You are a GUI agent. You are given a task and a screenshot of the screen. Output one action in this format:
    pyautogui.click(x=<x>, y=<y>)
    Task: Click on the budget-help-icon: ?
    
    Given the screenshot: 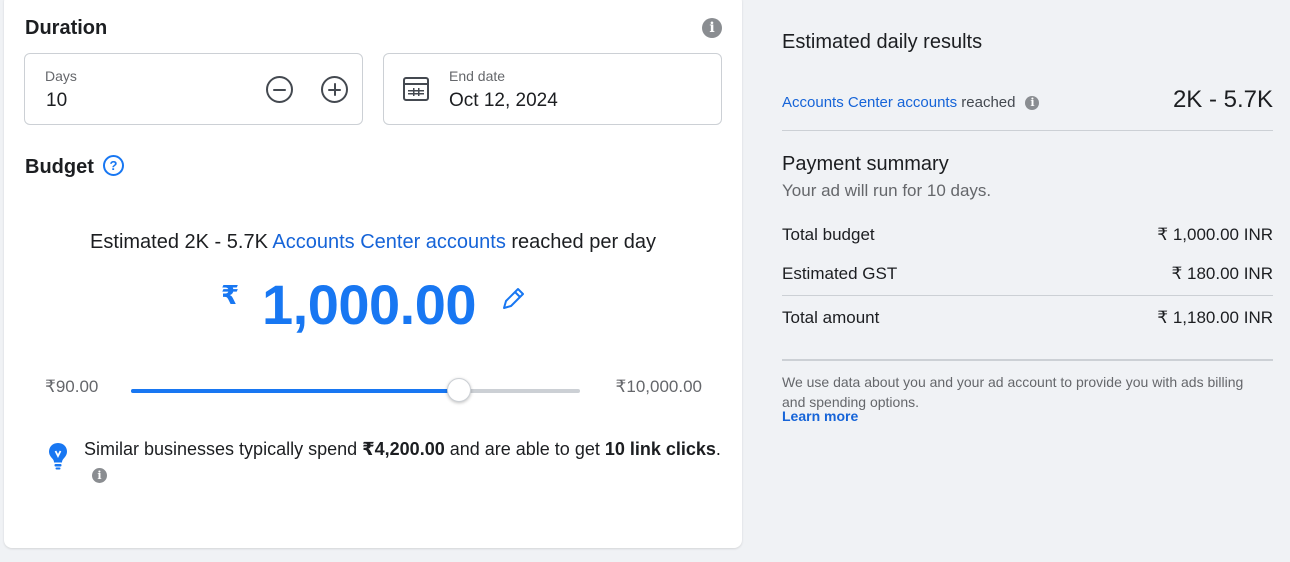 What is the action you would take?
    pyautogui.click(x=113, y=165)
    